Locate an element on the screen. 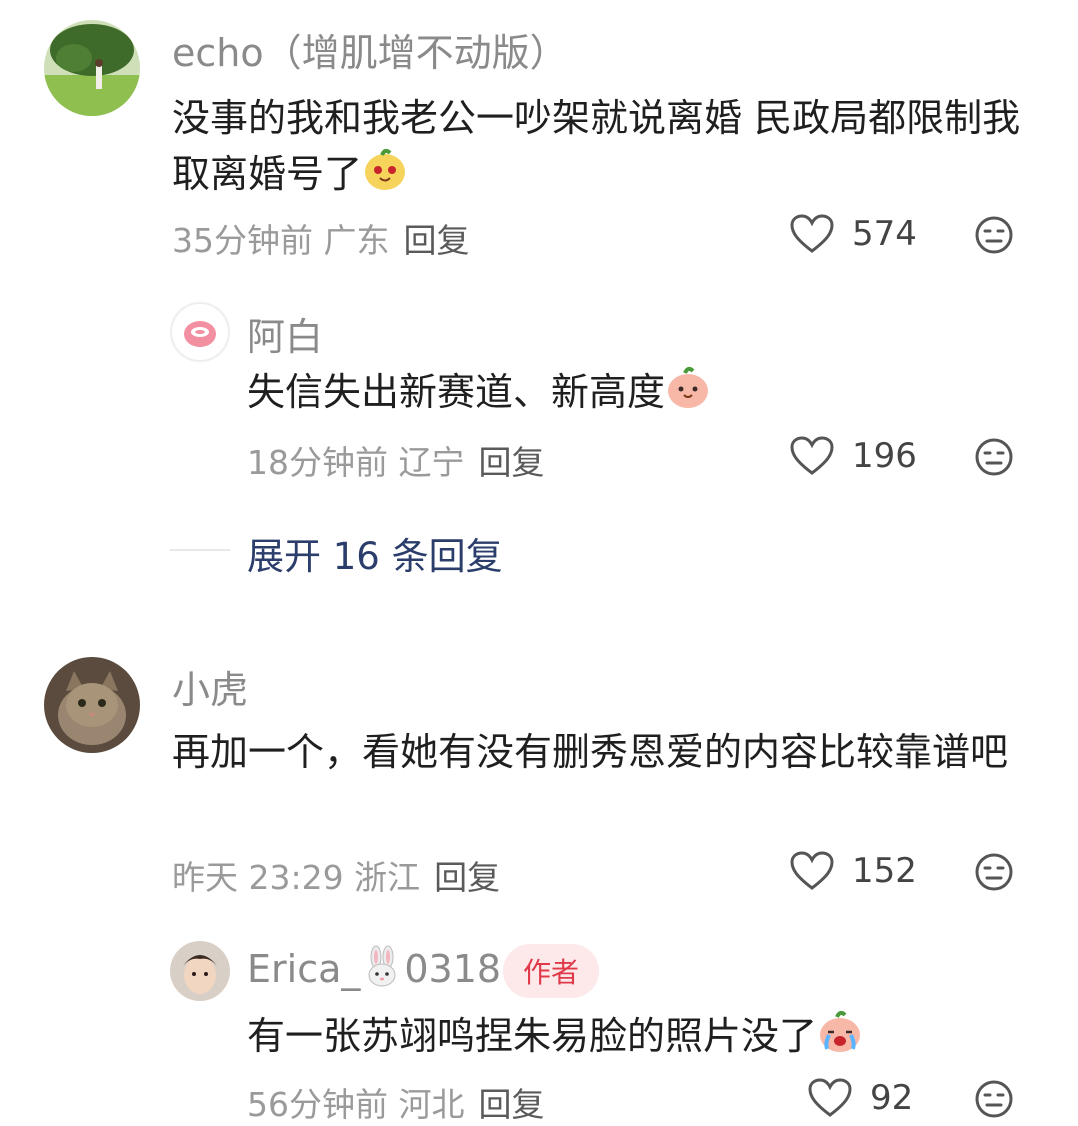  reply-content: 有一张苏翊鸣捏朱易脸的照片没了 is located at coordinates (637, 1038).